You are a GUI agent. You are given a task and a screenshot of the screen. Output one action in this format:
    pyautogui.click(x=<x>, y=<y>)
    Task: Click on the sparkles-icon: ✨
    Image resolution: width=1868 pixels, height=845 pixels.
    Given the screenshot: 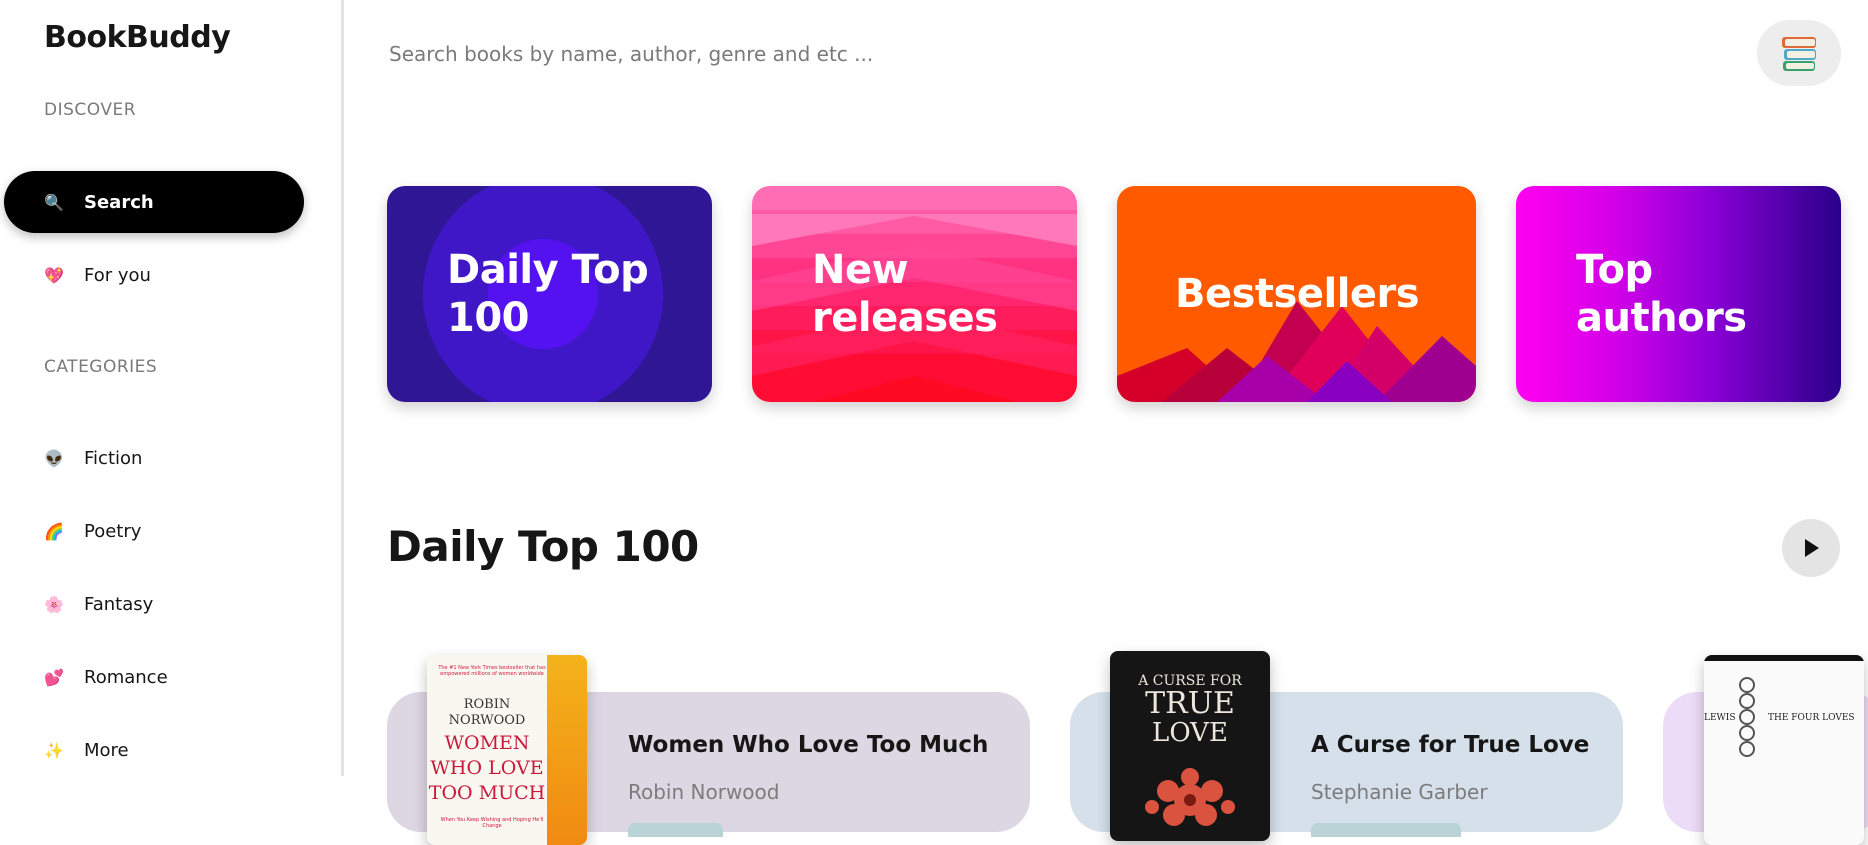 What is the action you would take?
    pyautogui.click(x=54, y=750)
    